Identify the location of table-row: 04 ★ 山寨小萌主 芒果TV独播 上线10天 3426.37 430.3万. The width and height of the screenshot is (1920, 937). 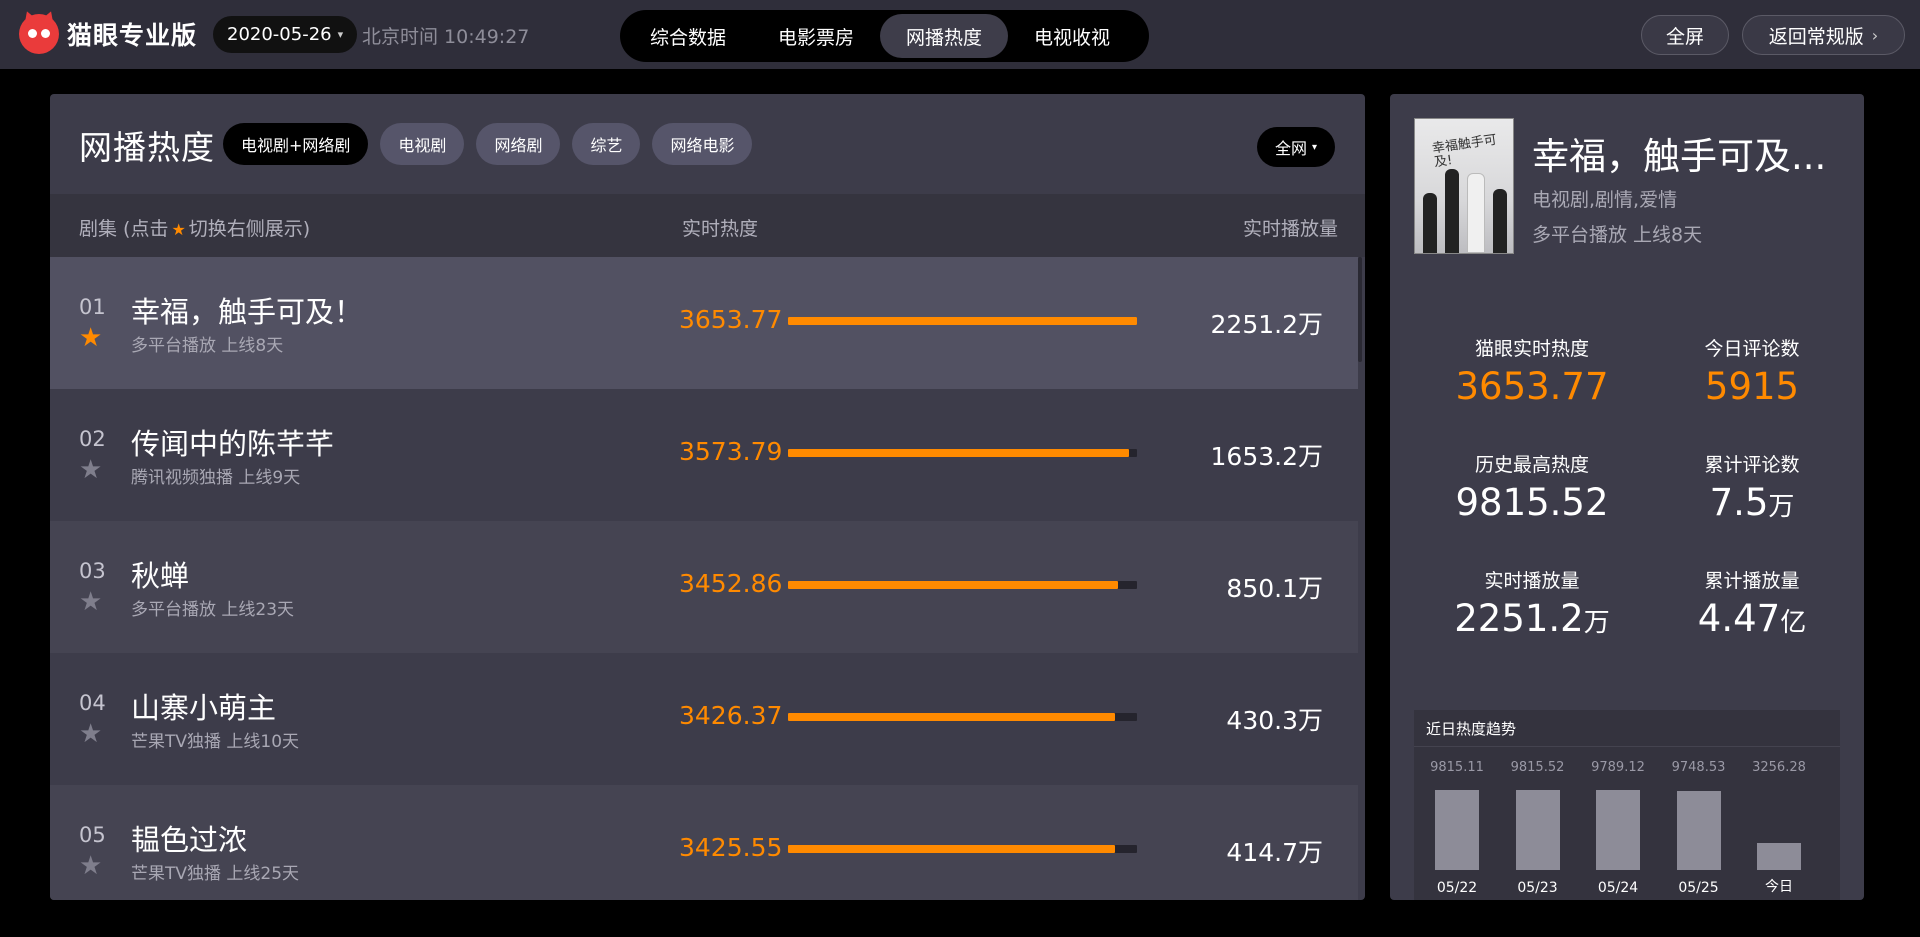
(704, 719).